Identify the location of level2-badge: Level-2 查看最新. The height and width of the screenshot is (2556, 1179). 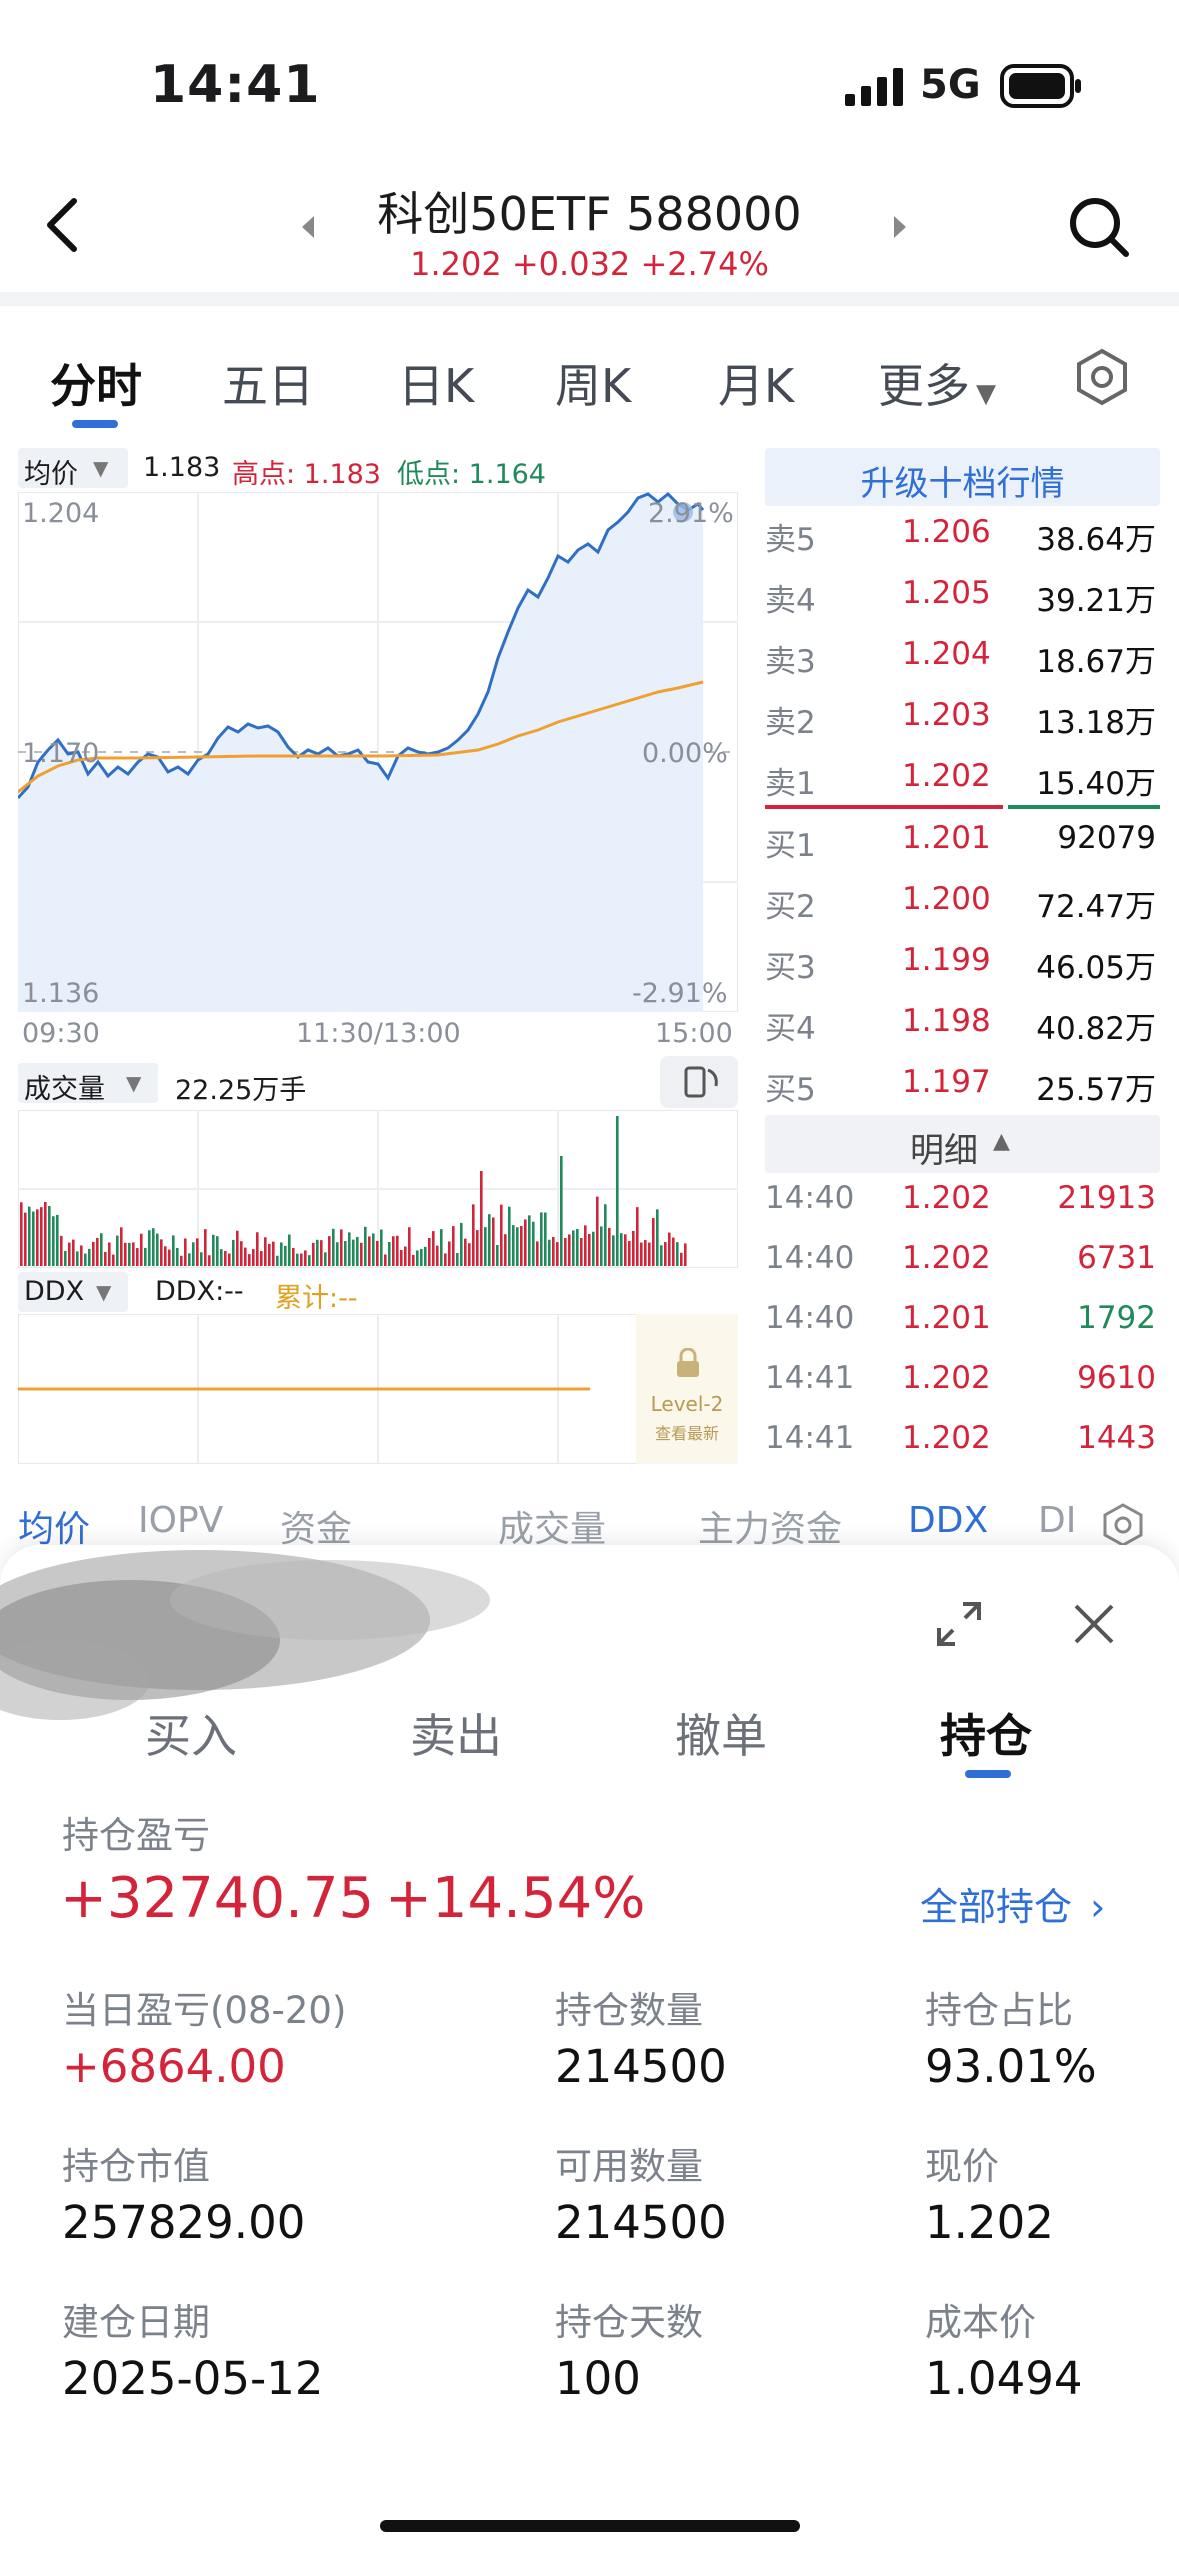
(687, 1389).